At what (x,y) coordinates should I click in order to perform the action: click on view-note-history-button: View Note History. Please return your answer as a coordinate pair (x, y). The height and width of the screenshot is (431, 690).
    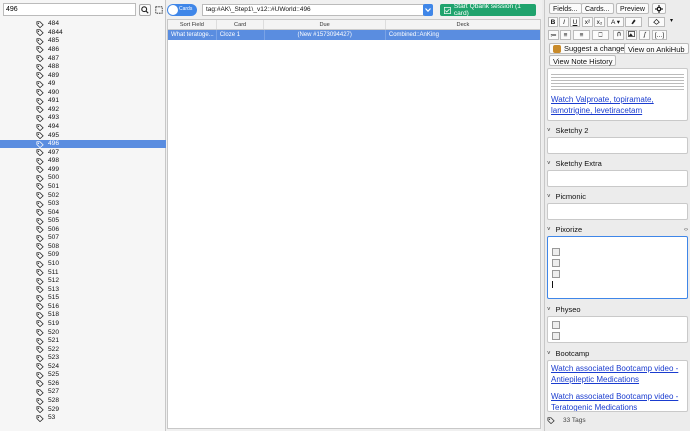
    Looking at the image, I should click on (583, 60).